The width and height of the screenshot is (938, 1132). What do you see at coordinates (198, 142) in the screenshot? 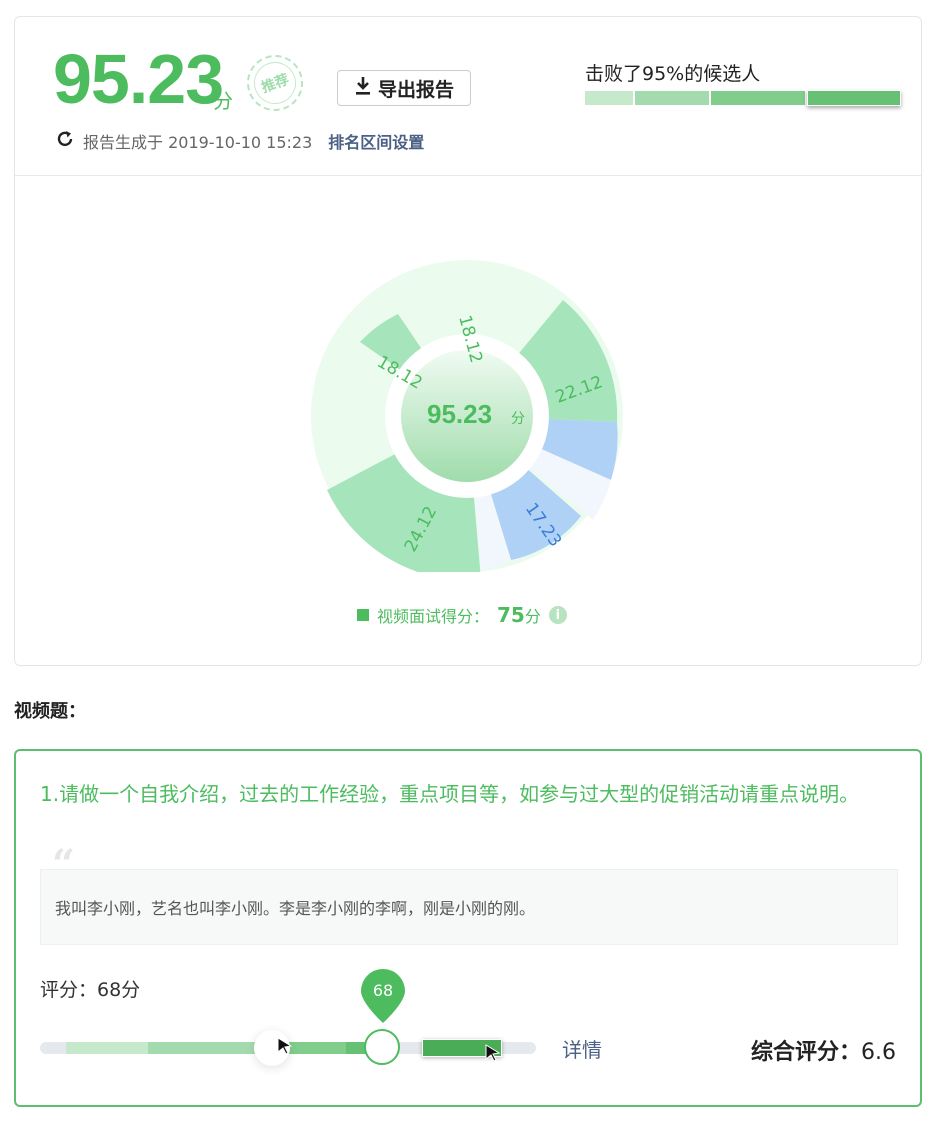
I see `generated-time: 报告生成于 2019-10-10 15:23` at bounding box center [198, 142].